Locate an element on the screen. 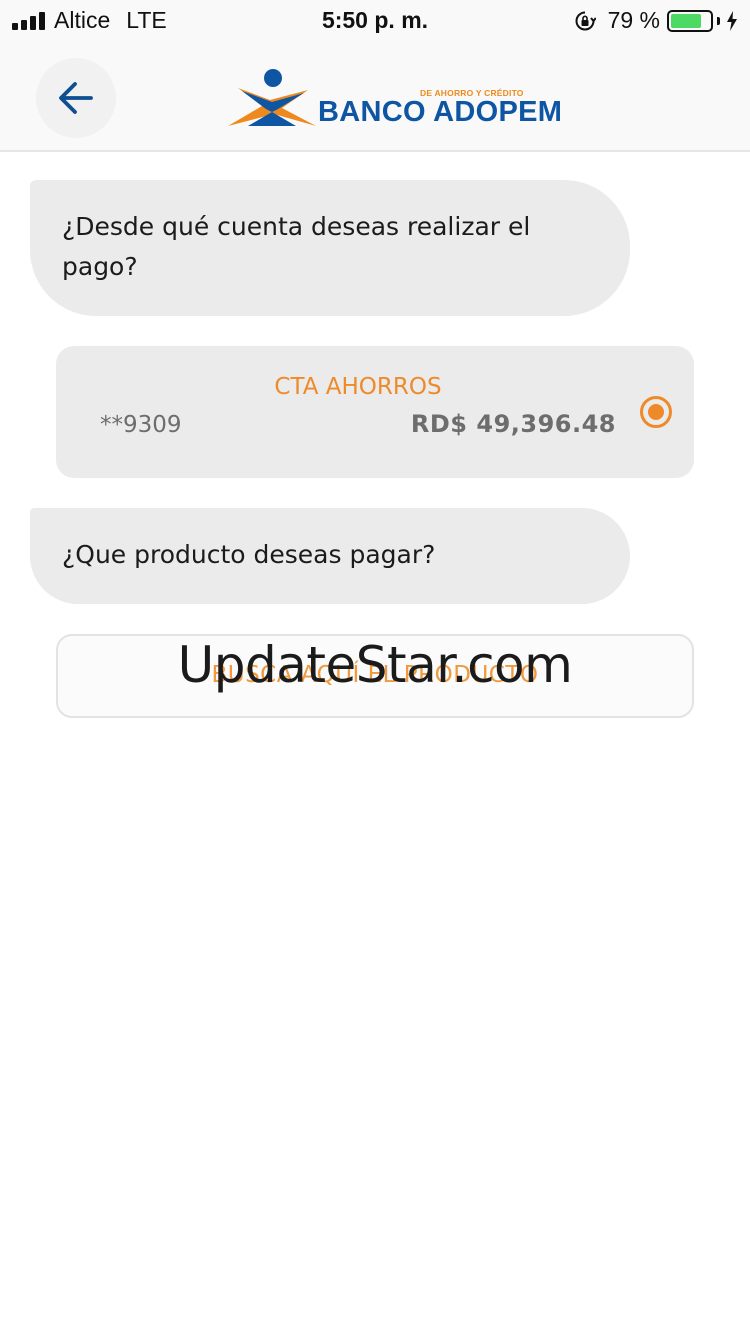  status-bar: Altice LTE 5:50 p. m. 79 % is located at coordinates (375, 21).